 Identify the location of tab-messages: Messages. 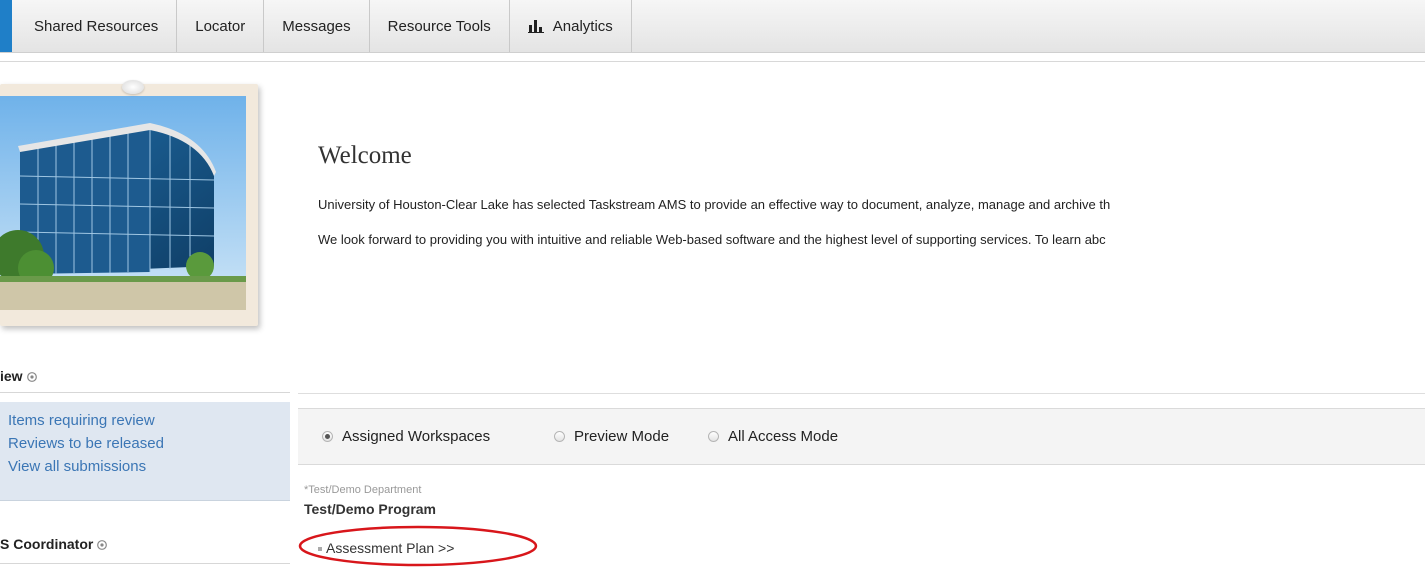
(317, 26).